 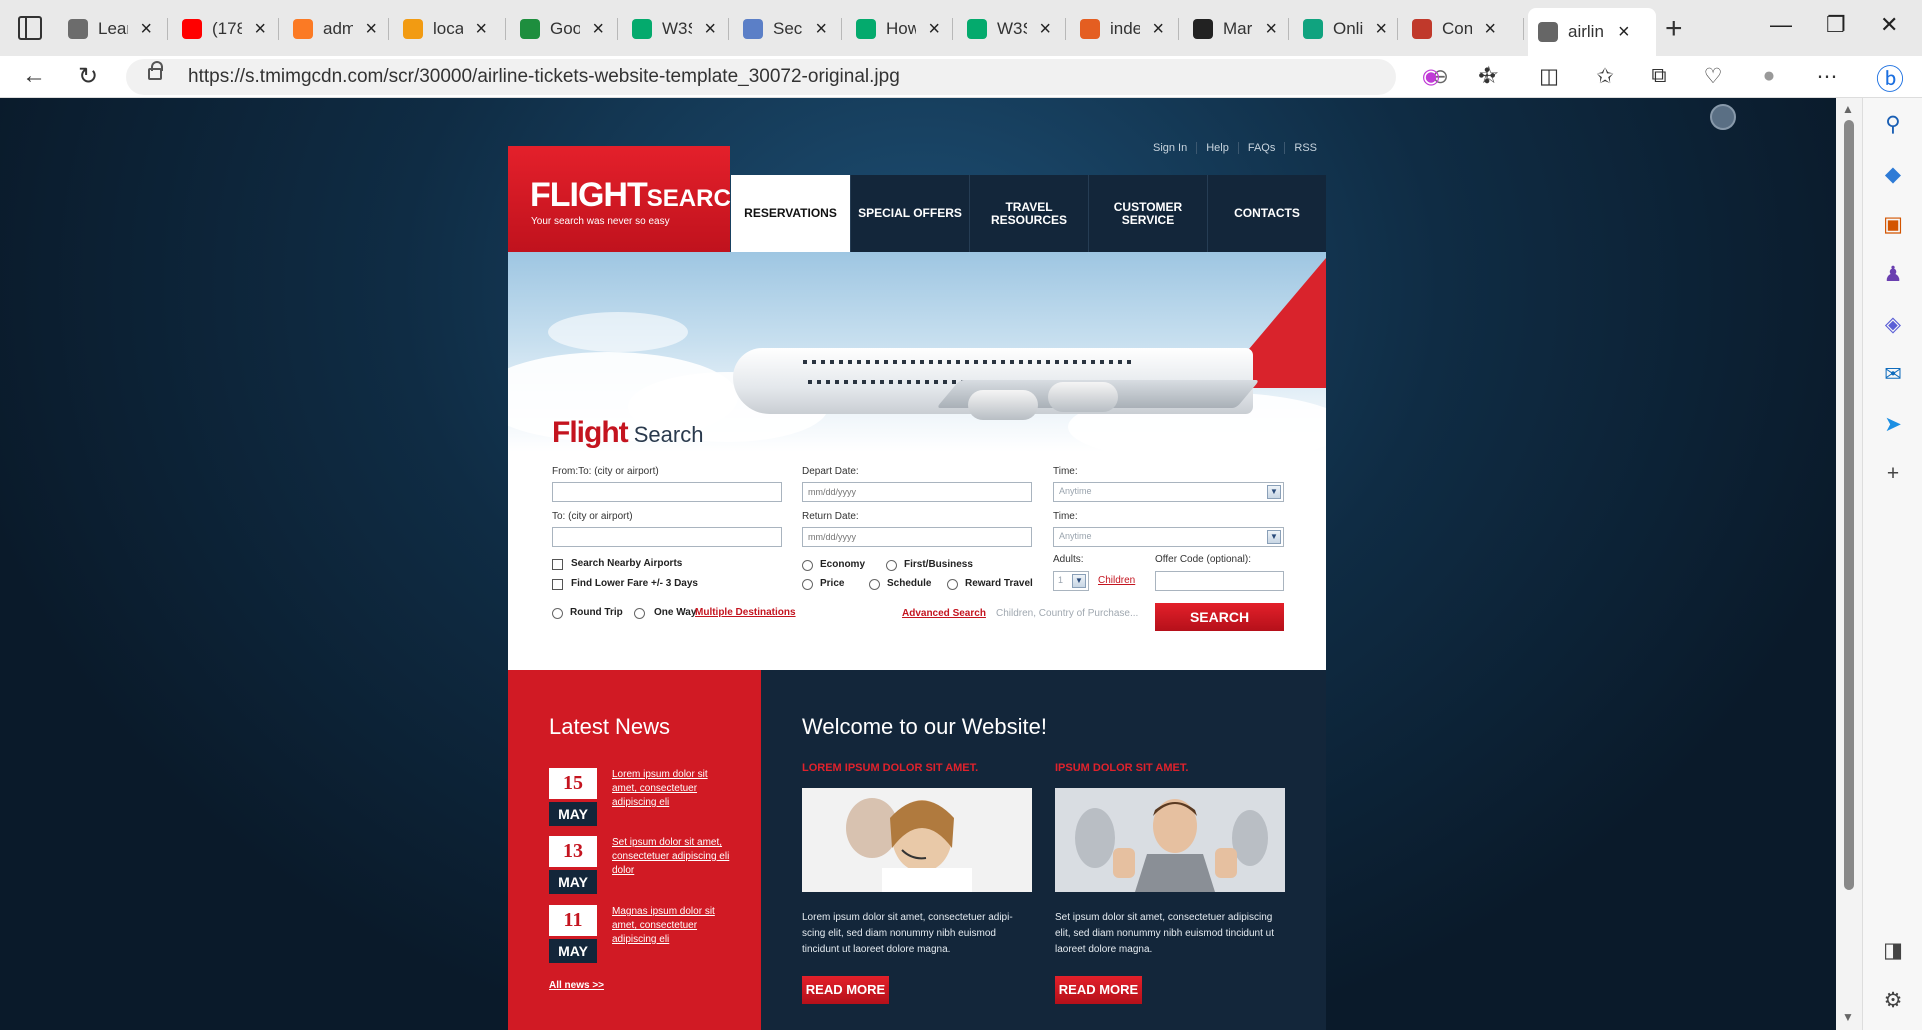 What do you see at coordinates (1713, 76) in the screenshot?
I see `performance-icon: ♡` at bounding box center [1713, 76].